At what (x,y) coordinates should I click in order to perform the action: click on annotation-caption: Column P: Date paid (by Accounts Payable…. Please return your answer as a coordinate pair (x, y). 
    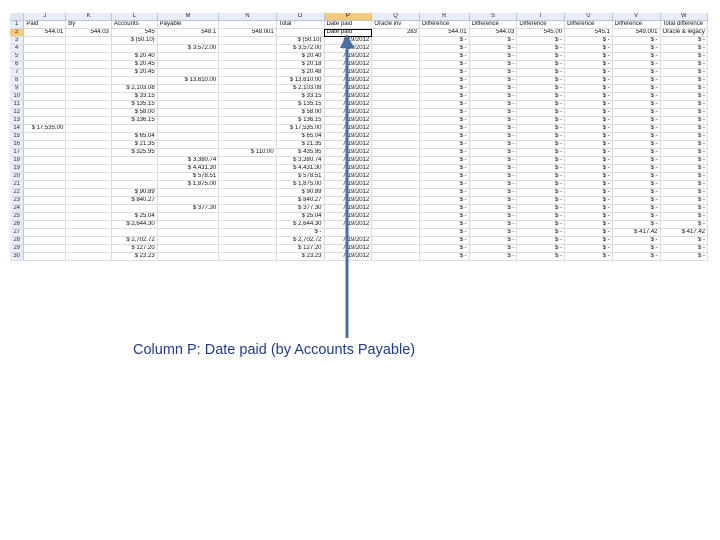
    Looking at the image, I should click on (274, 350).